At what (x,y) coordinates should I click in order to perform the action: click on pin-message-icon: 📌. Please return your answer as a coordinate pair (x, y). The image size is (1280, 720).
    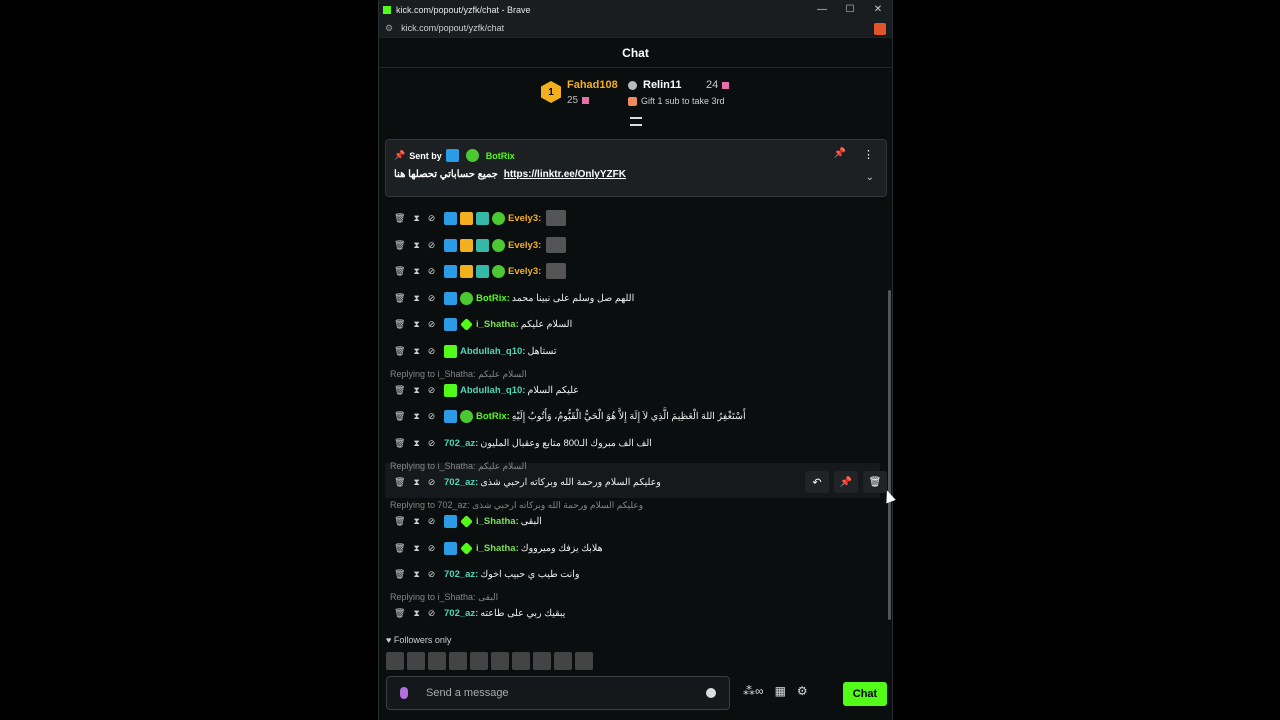
    Looking at the image, I should click on (846, 482).